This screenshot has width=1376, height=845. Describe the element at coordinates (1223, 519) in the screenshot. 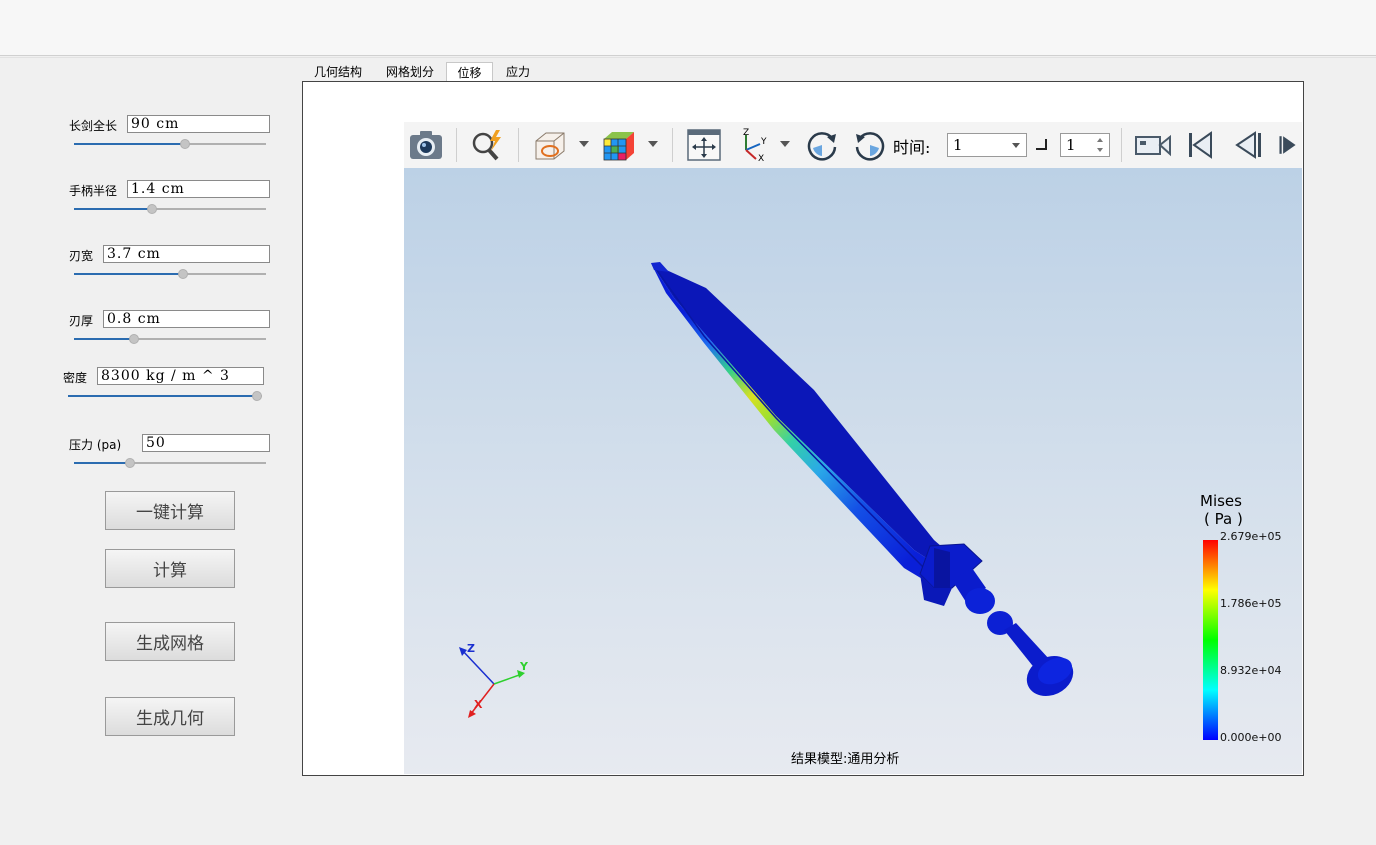

I see `legend-unit: ( Pa )` at that location.